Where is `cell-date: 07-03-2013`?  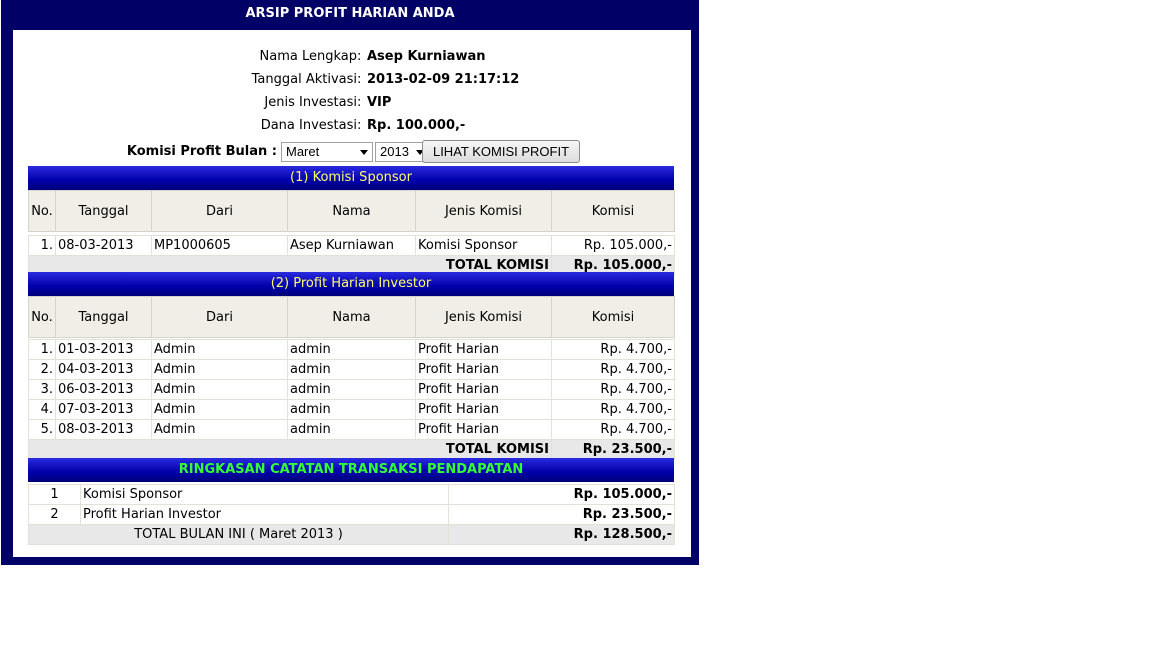
cell-date: 07-03-2013 is located at coordinates (103, 409).